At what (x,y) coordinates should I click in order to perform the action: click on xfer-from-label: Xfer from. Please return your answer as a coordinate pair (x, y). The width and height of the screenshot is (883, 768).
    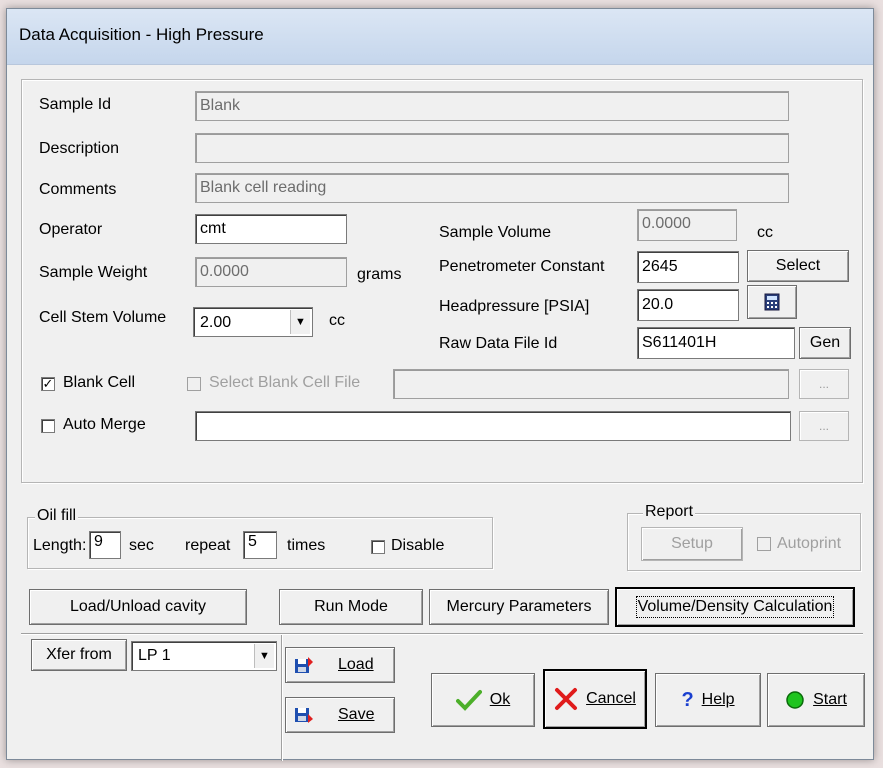
    Looking at the image, I should click on (79, 654).